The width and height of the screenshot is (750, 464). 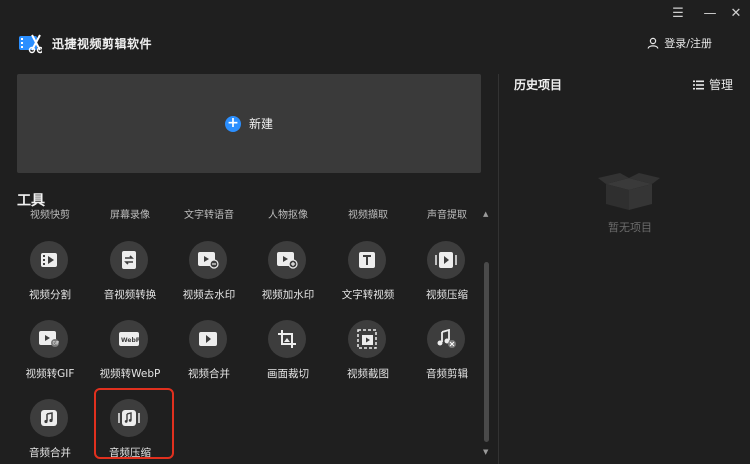 What do you see at coordinates (446, 260) in the screenshot?
I see `video-compress-icon` at bounding box center [446, 260].